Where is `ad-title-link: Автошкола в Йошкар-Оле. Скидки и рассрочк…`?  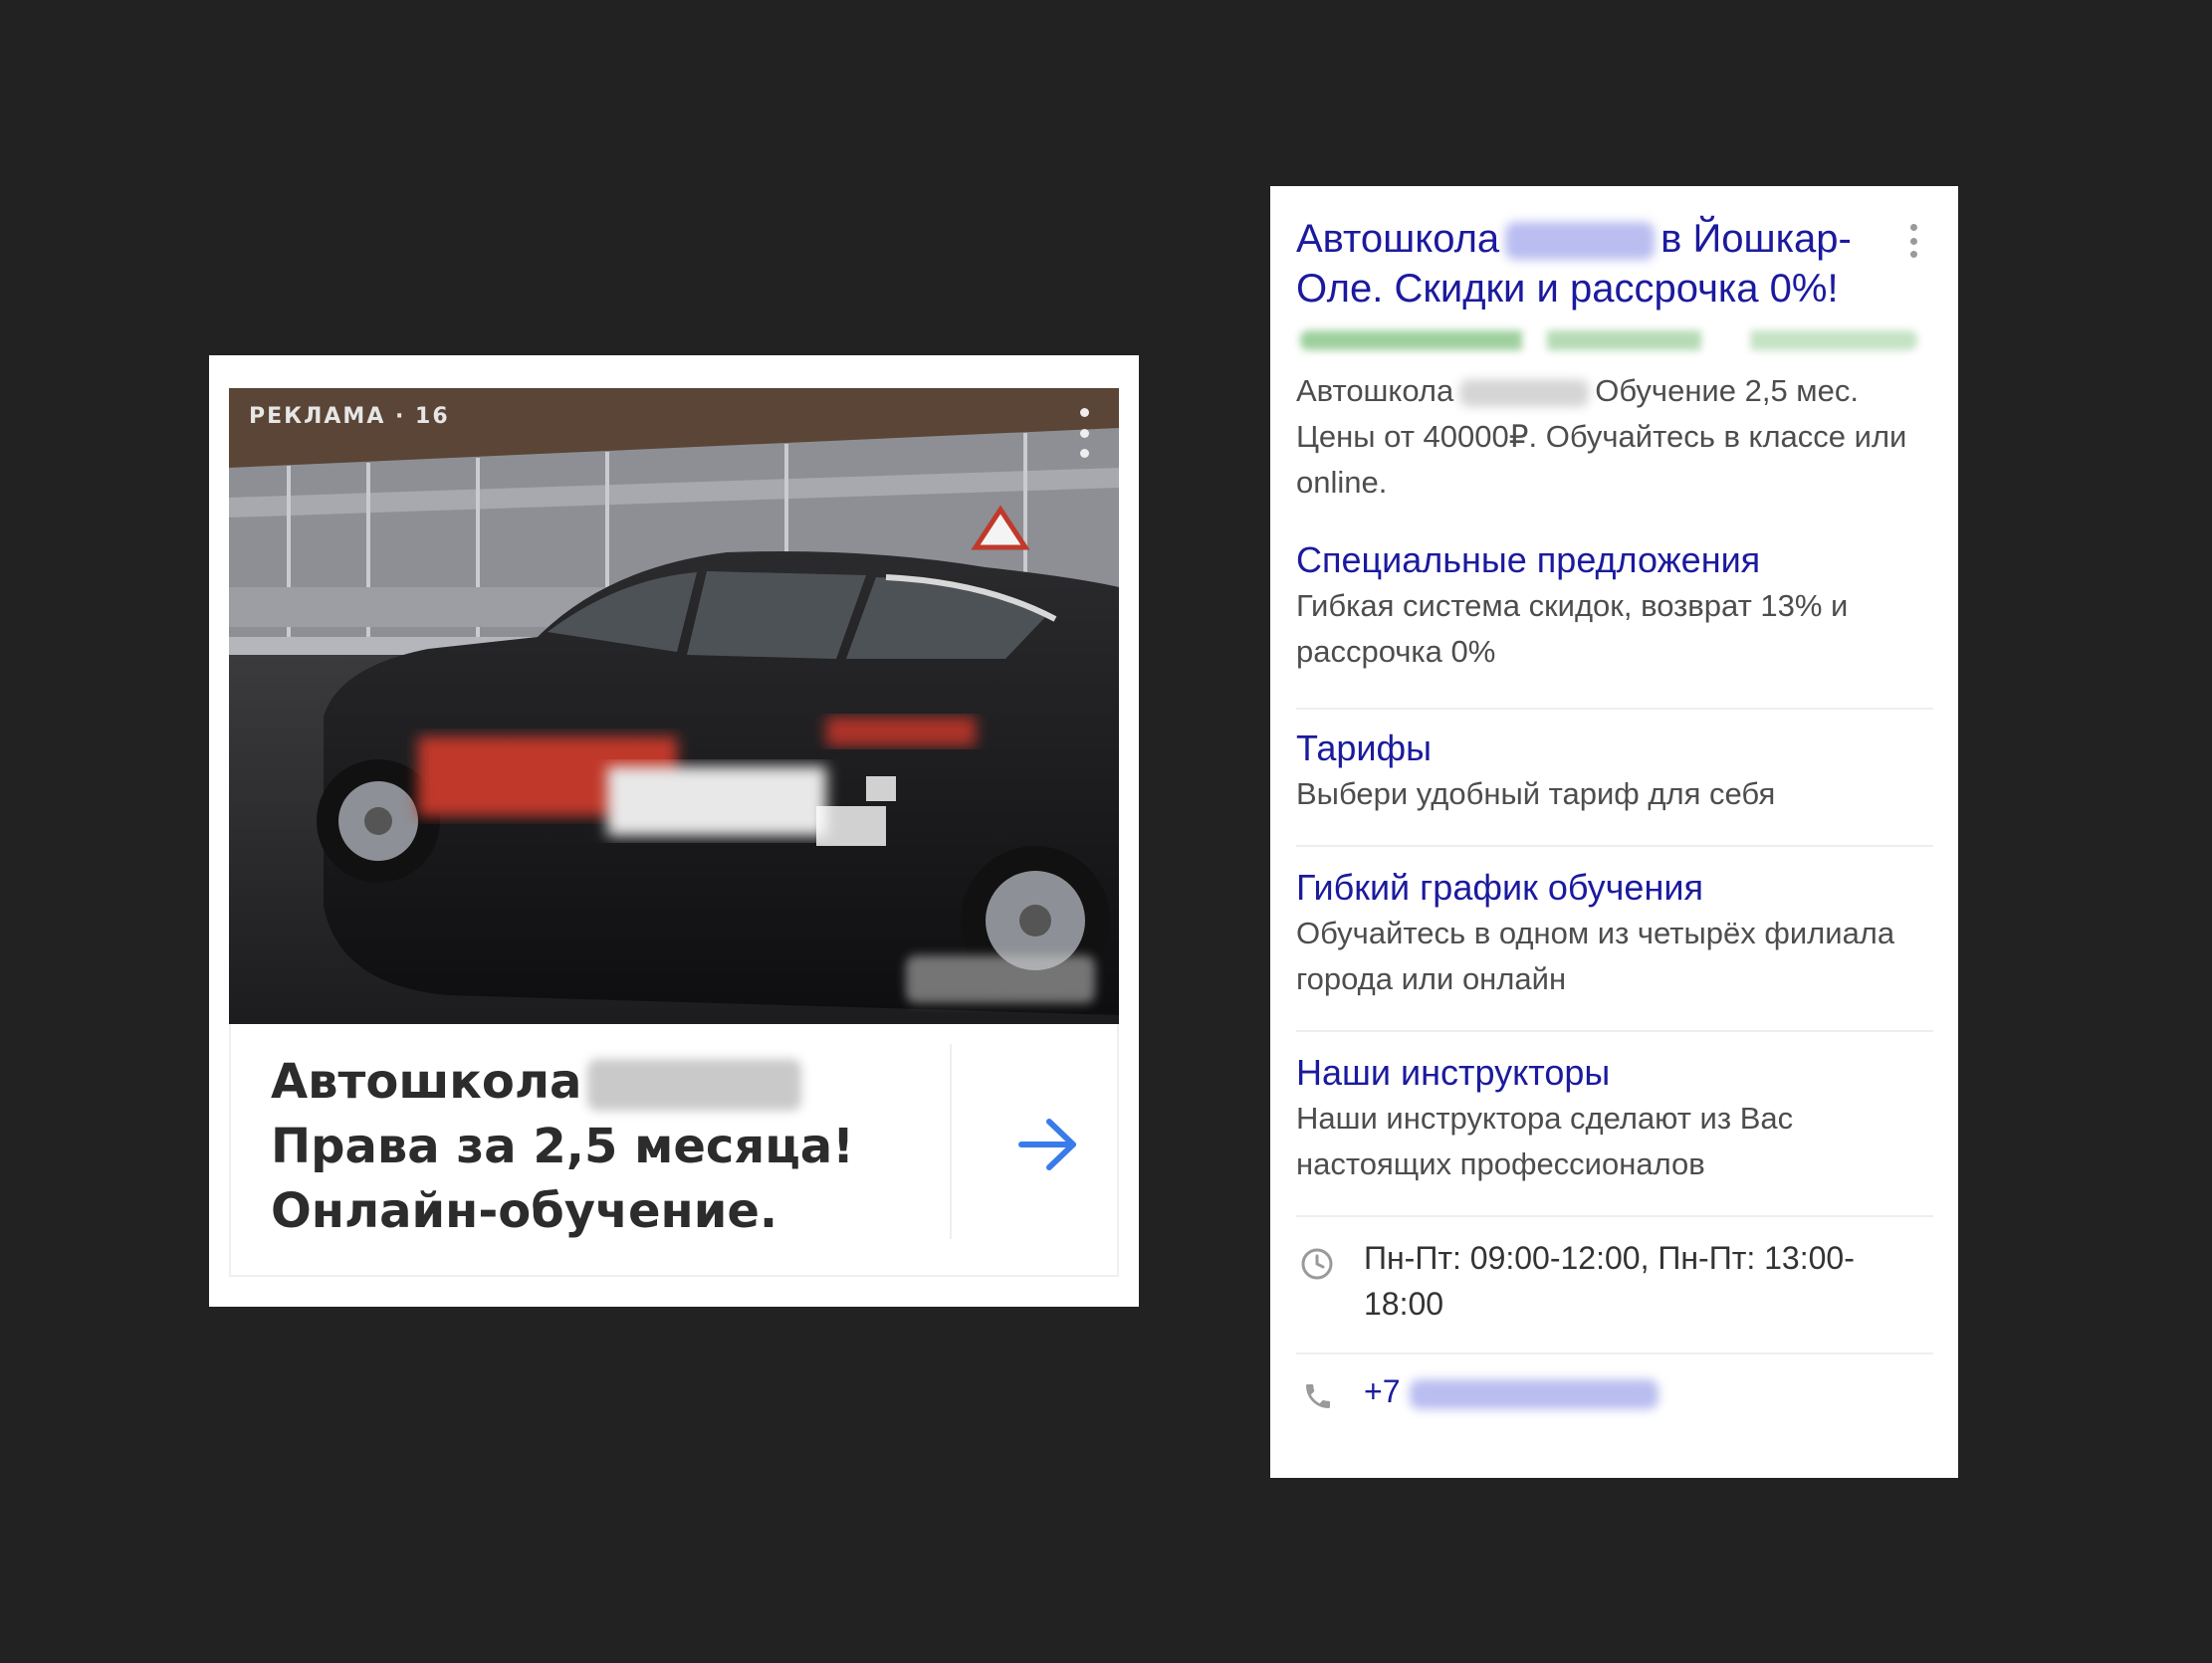
ad-title-link: Автошкола в Йошкар-Оле. Скидки и рассрочк… is located at coordinates (1604, 263).